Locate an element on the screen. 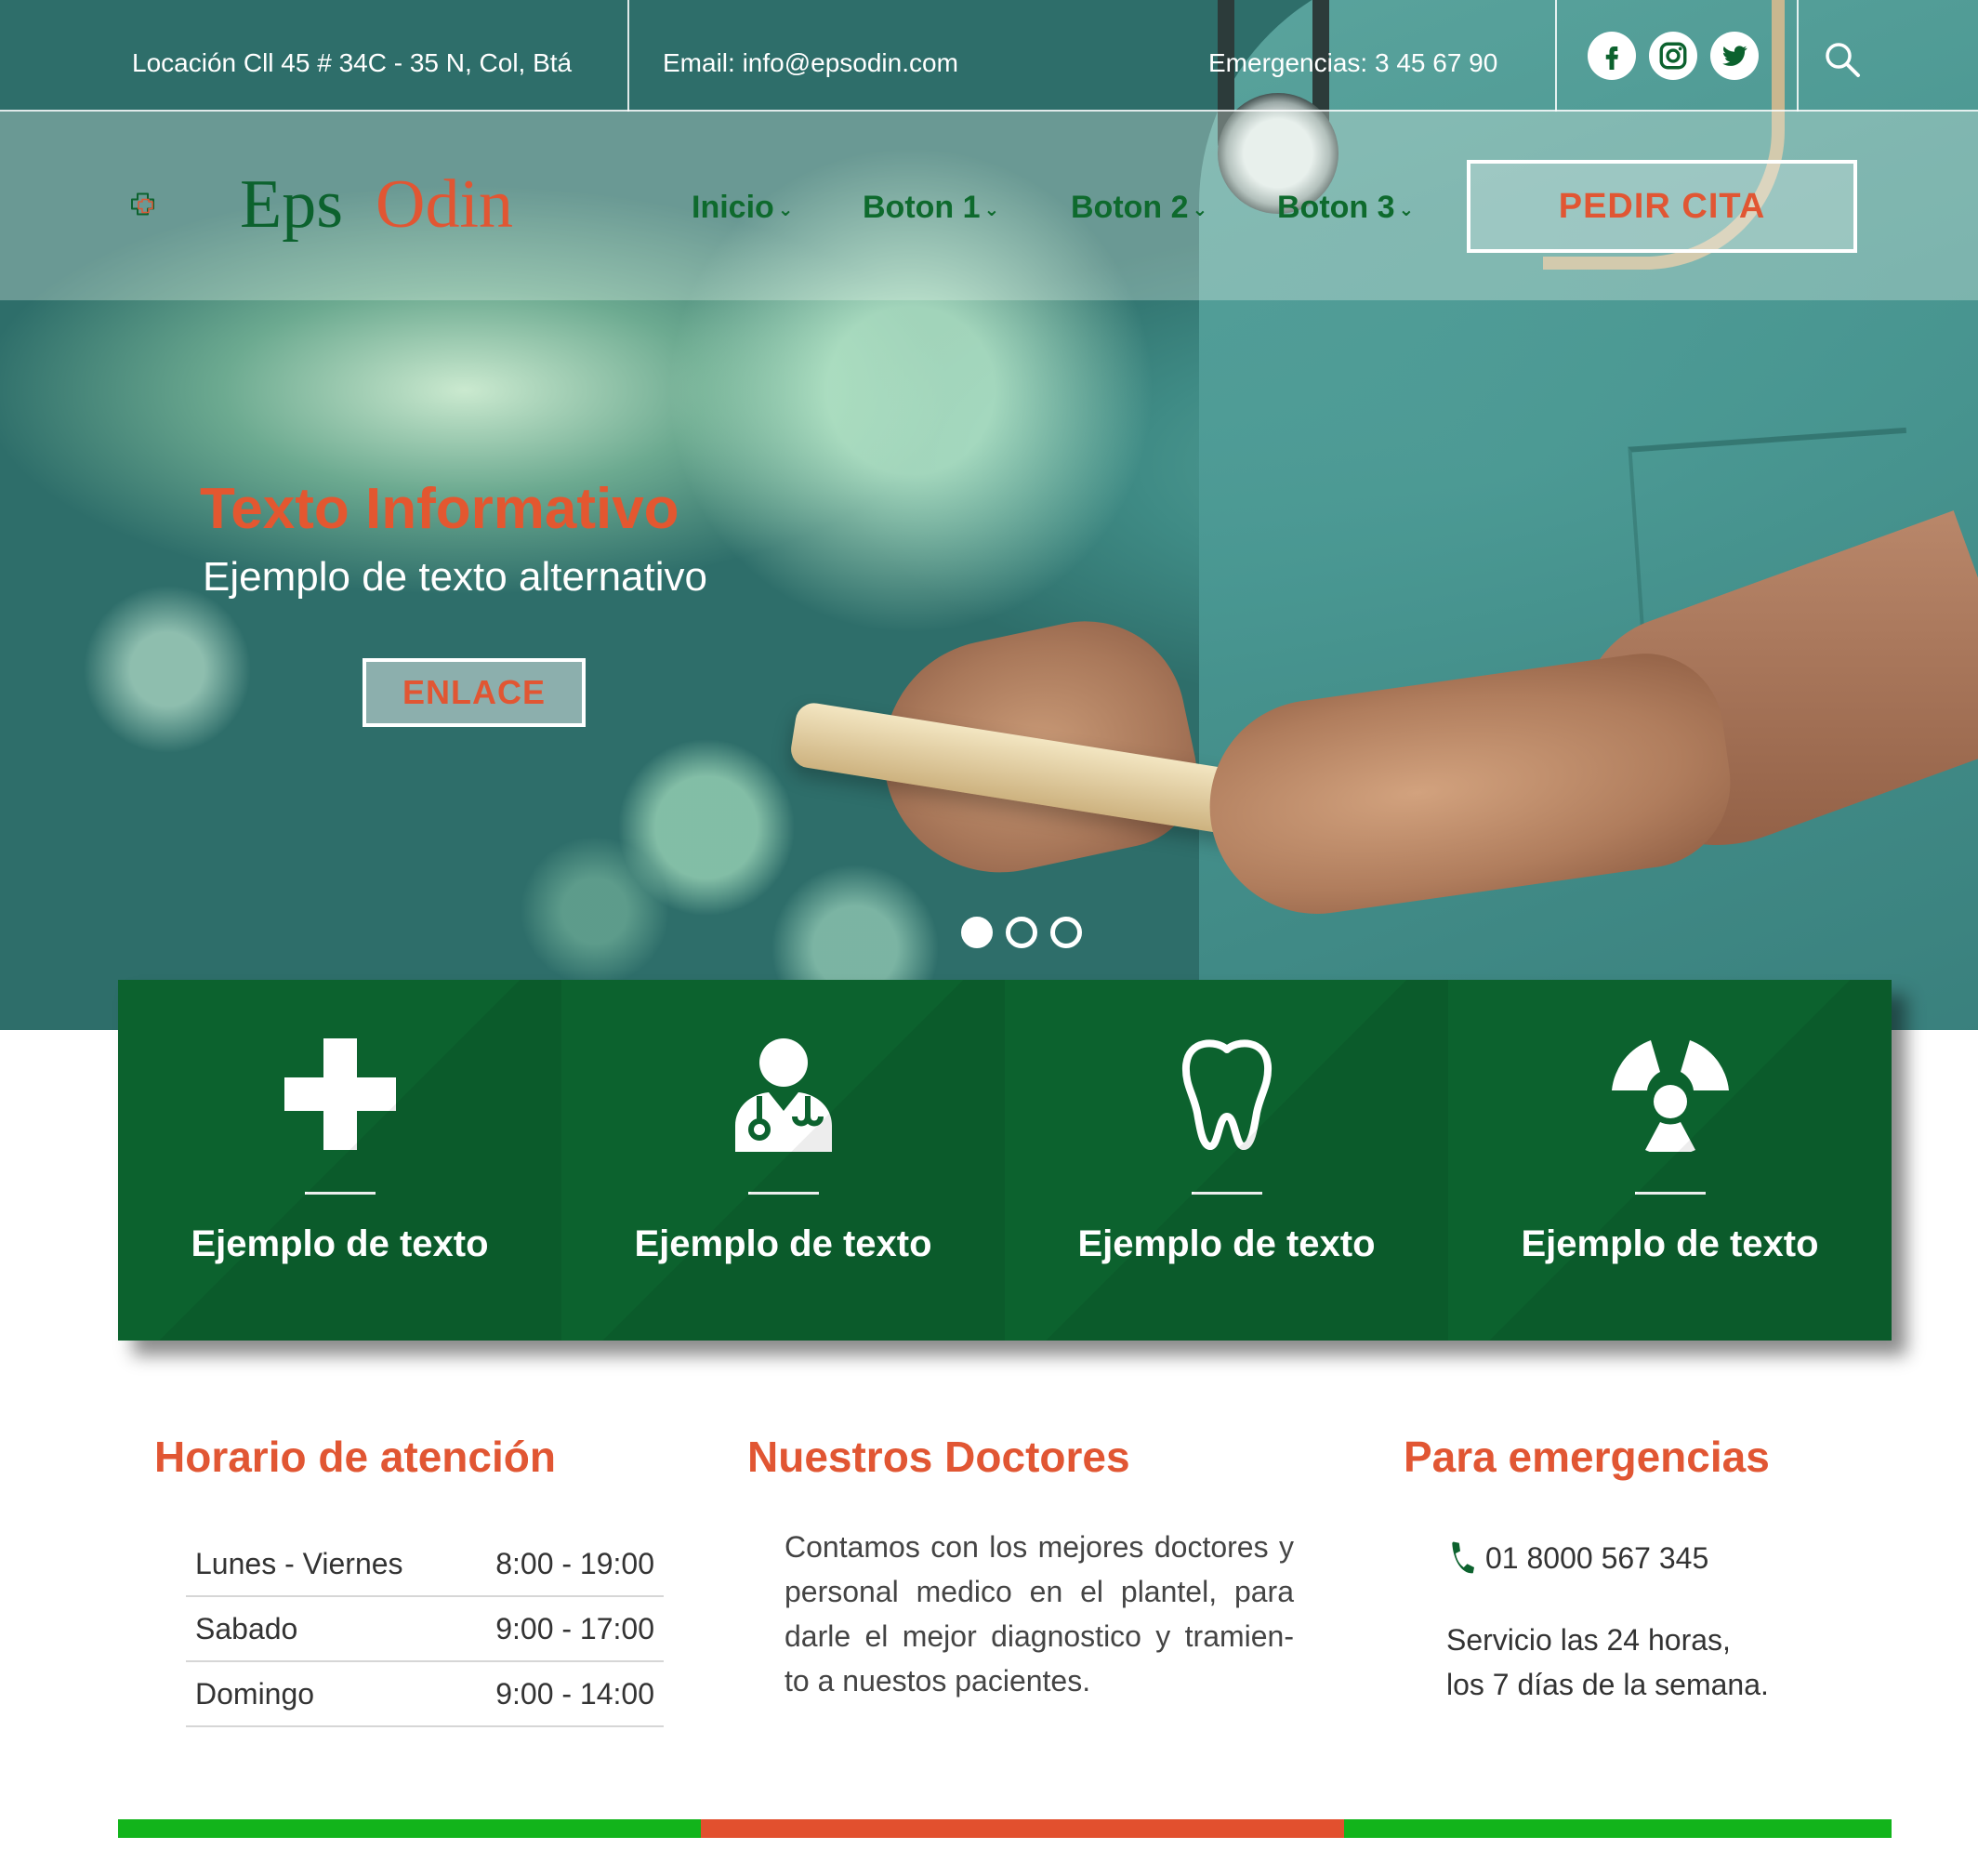  twitter-icon is located at coordinates (1734, 56).